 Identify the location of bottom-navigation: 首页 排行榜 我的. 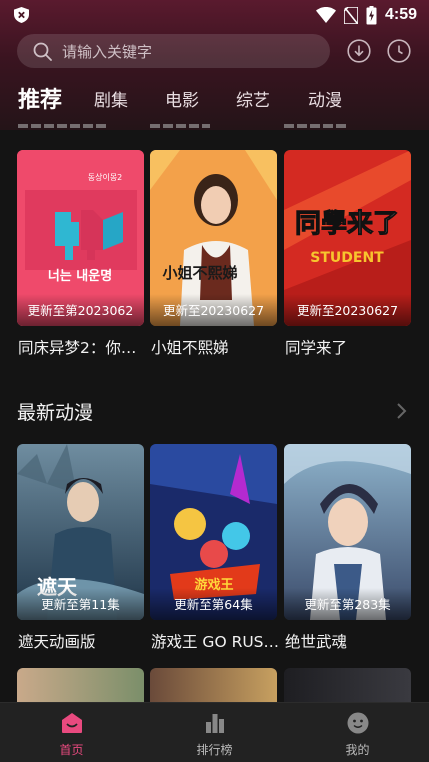
(214, 732).